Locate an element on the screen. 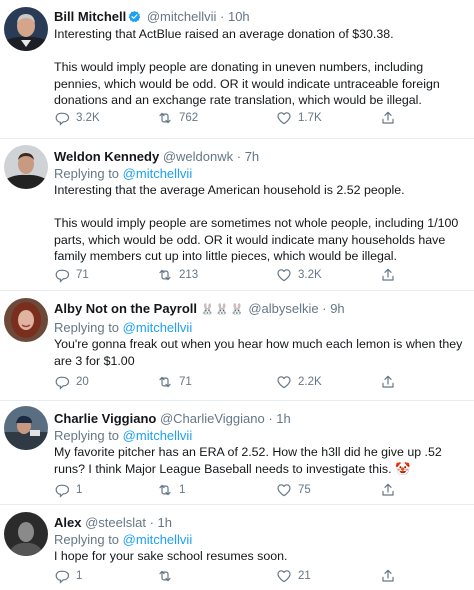  action-bar: 71 213 3.2K is located at coordinates (261, 276).